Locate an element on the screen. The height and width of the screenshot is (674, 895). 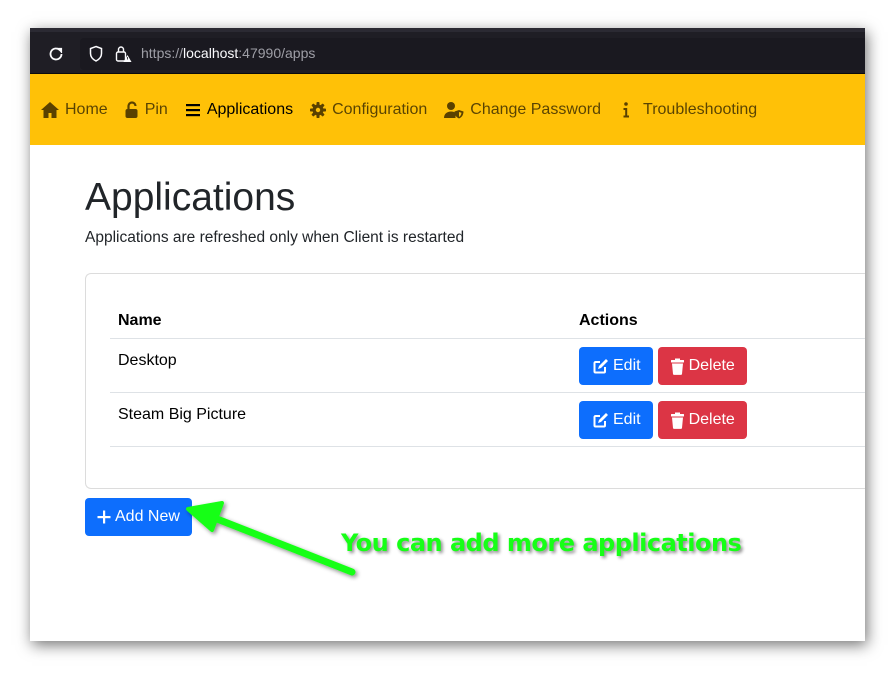
insecure-lock-icon is located at coordinates (124, 54).